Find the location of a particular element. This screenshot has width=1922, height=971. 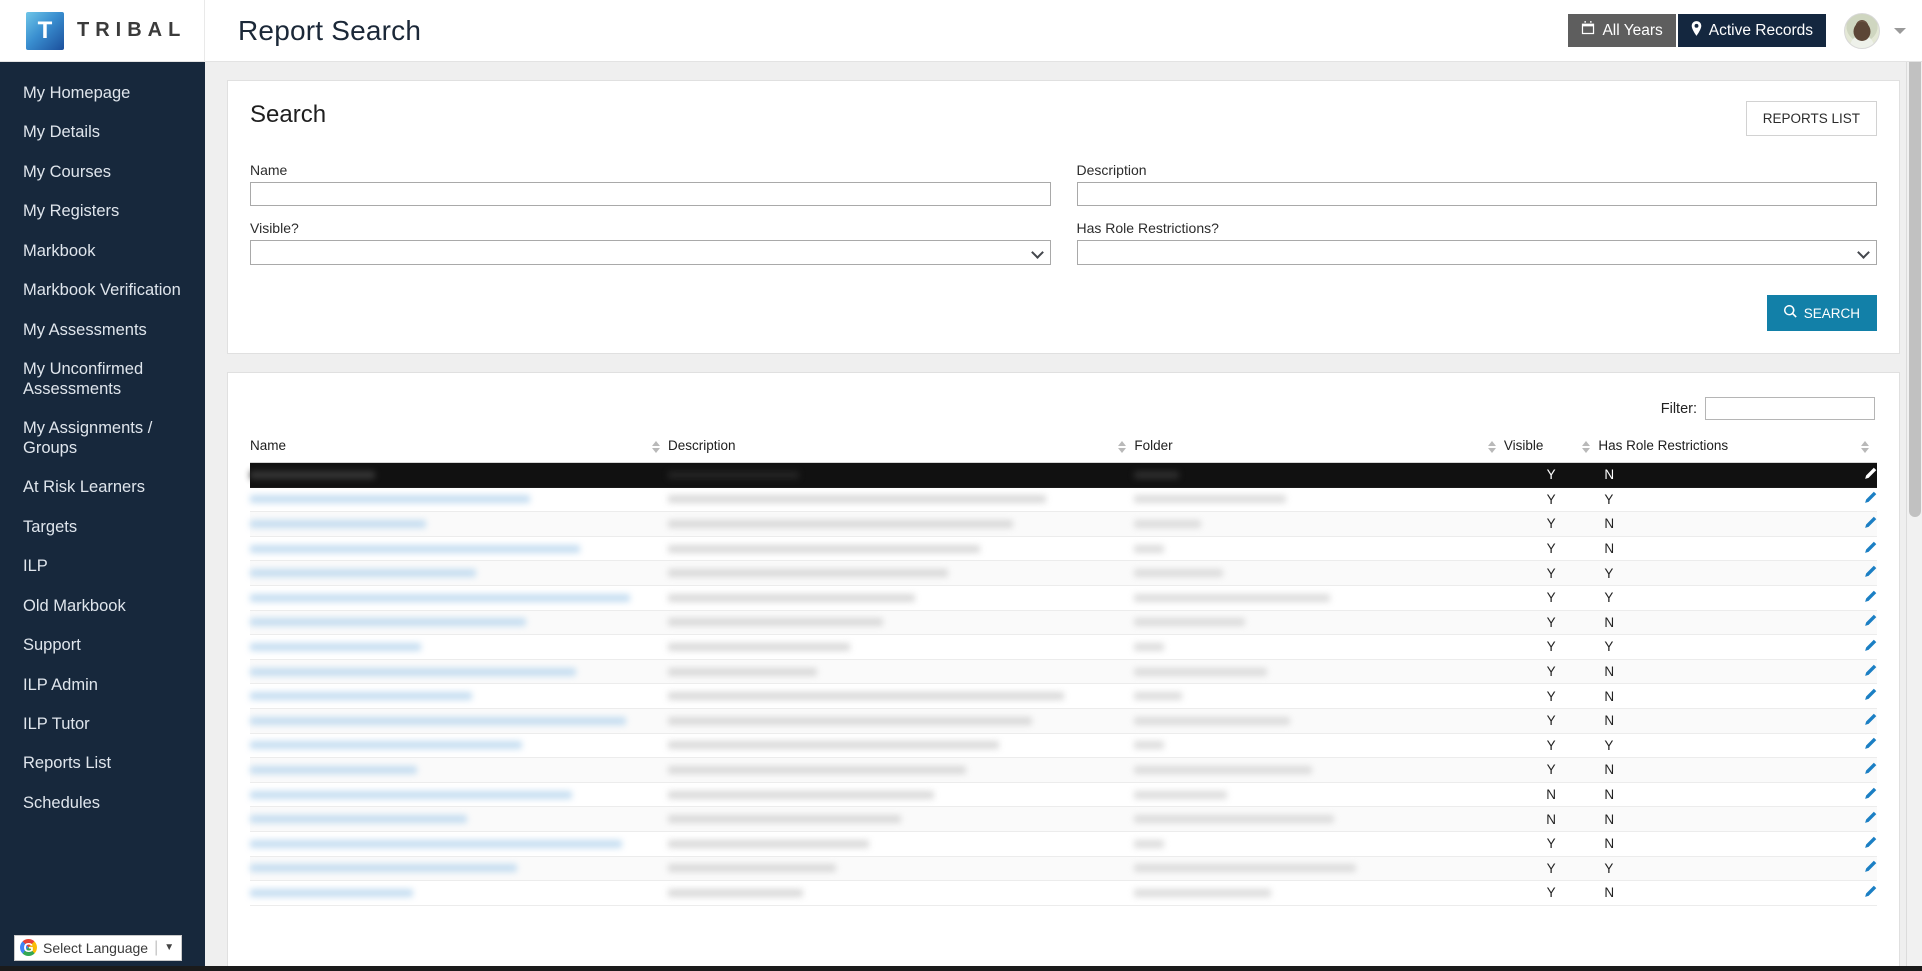

brand-logo: T TRIBAL is located at coordinates (102, 31).